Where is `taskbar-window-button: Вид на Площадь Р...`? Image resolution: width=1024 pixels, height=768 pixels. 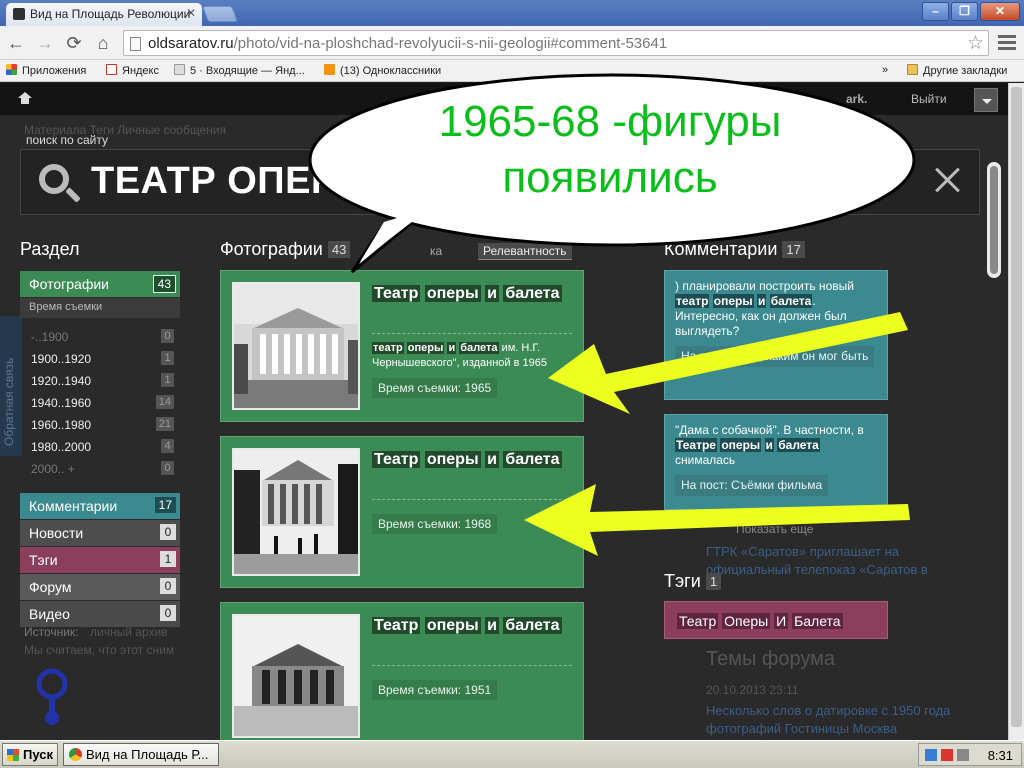 taskbar-window-button: Вид на Площадь Р... is located at coordinates (141, 754).